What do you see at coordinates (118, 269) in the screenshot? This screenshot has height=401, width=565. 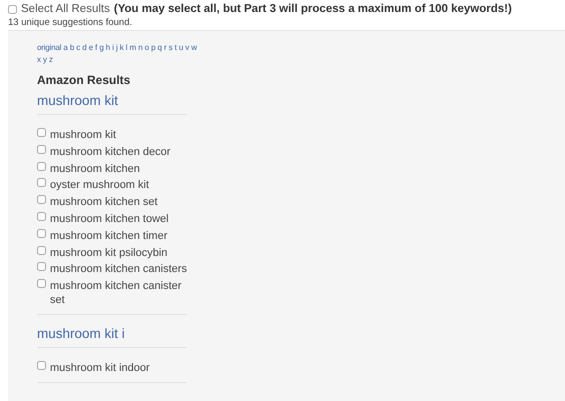 I see `suggestion-label: mushroom kitchen canisters` at bounding box center [118, 269].